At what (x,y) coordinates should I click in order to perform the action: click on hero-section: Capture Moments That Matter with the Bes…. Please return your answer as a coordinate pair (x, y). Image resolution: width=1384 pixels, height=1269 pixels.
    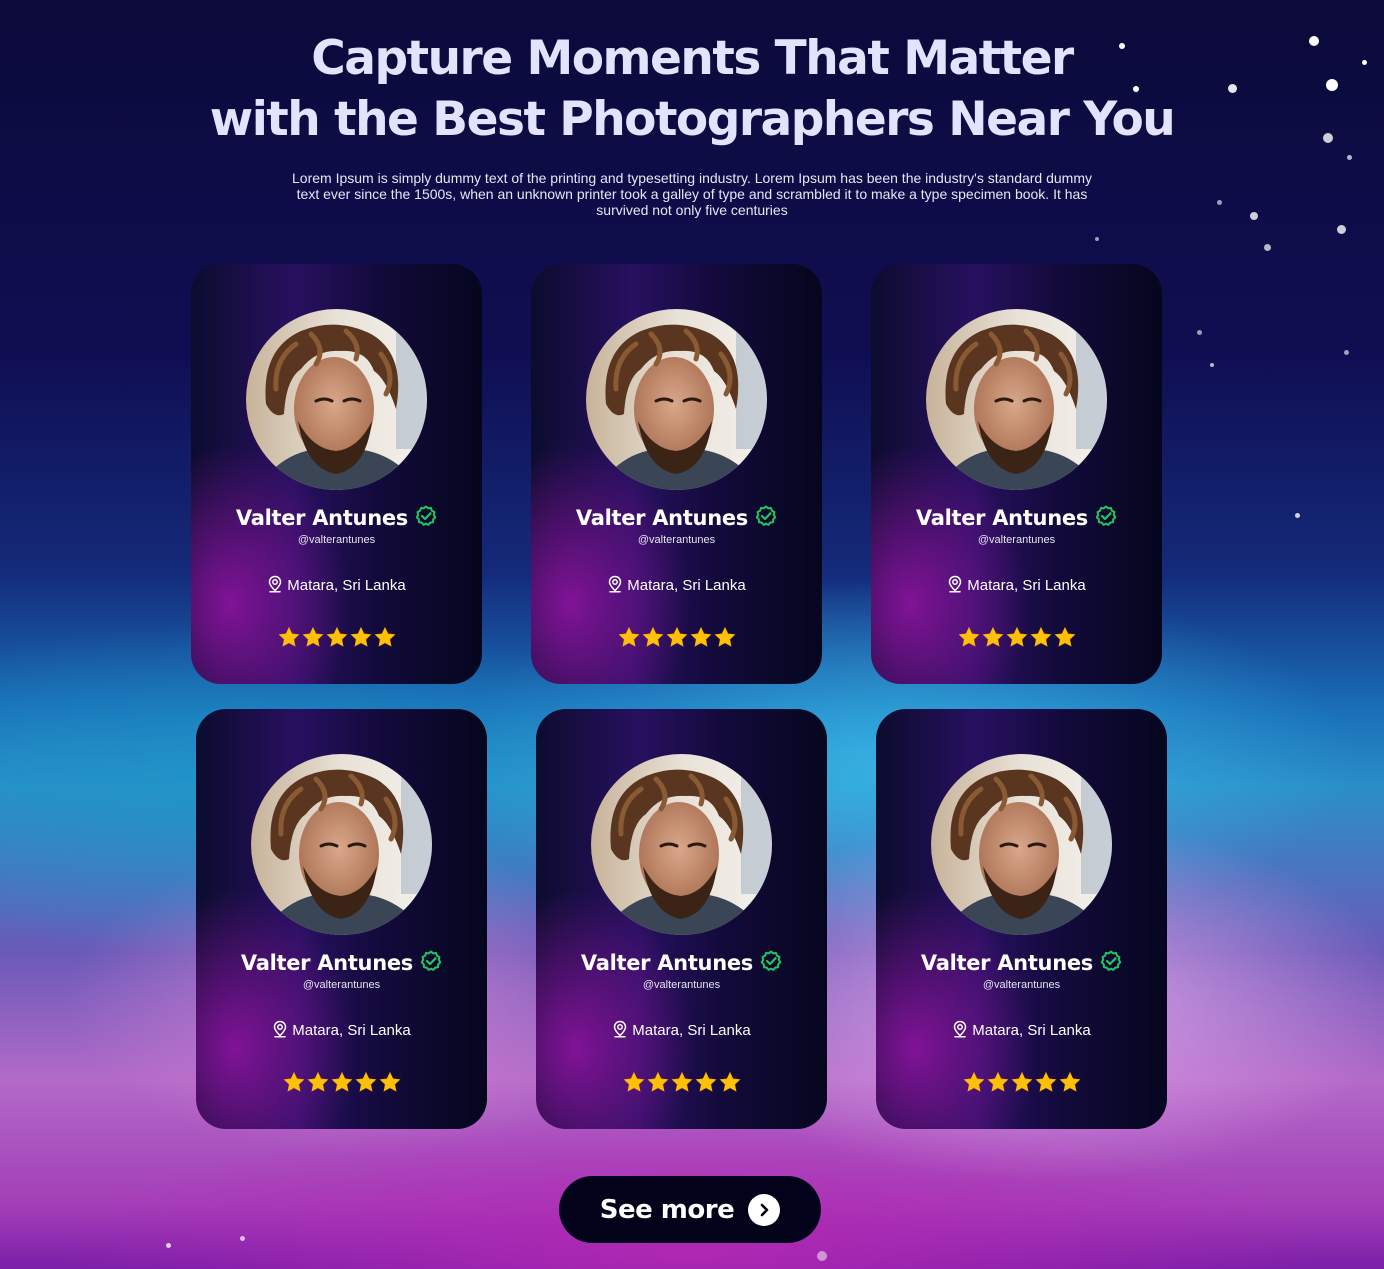
    Looking at the image, I should click on (692, 123).